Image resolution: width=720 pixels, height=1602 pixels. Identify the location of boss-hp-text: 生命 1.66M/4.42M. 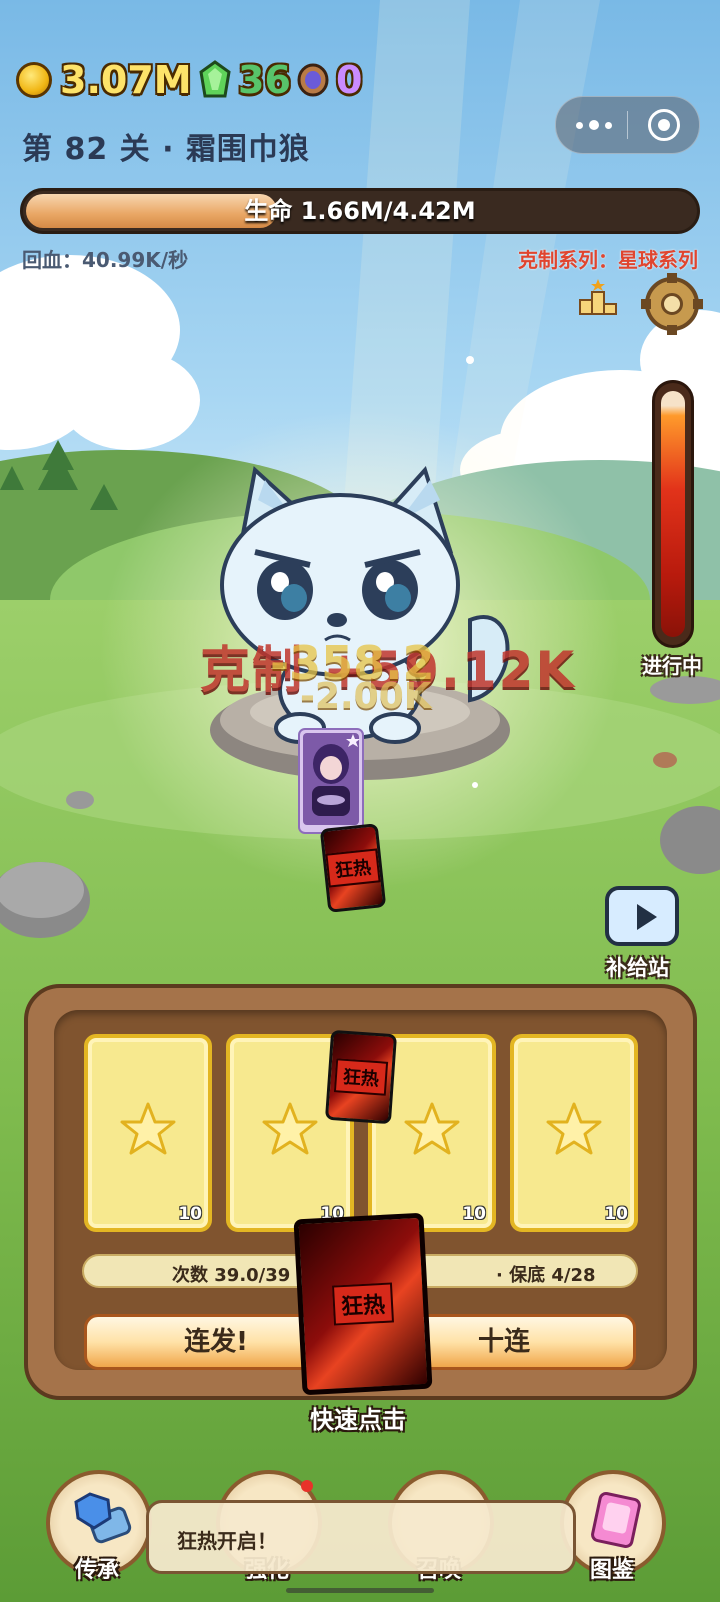
(360, 211).